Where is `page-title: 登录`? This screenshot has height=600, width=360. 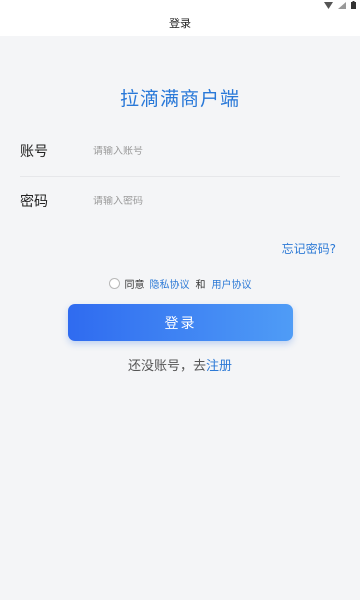
page-title: 登录 is located at coordinates (180, 23).